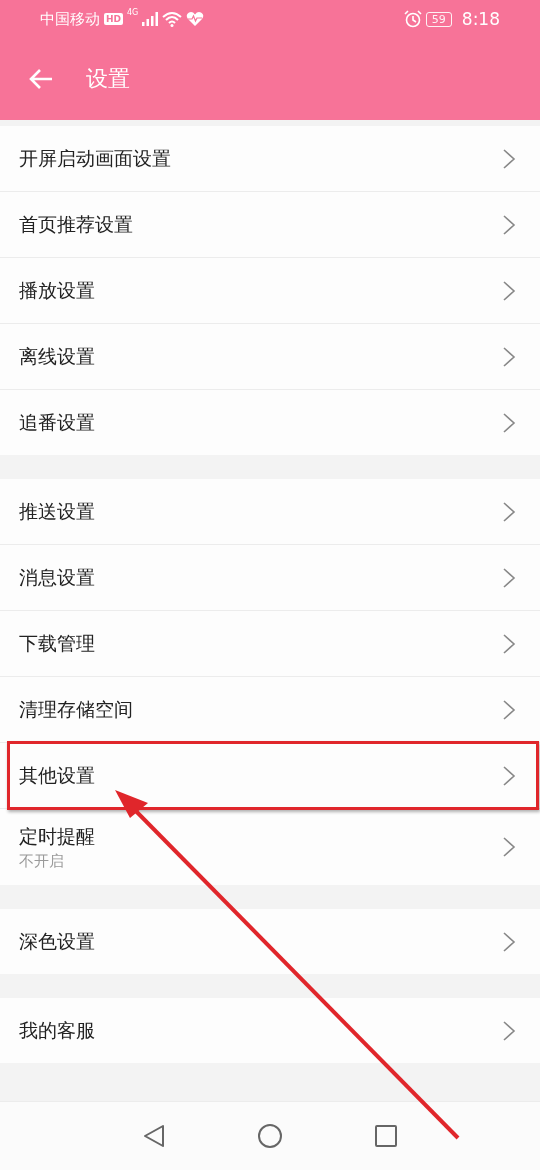 The height and width of the screenshot is (1170, 540). I want to click on row-label: 追番设置, so click(57, 422).